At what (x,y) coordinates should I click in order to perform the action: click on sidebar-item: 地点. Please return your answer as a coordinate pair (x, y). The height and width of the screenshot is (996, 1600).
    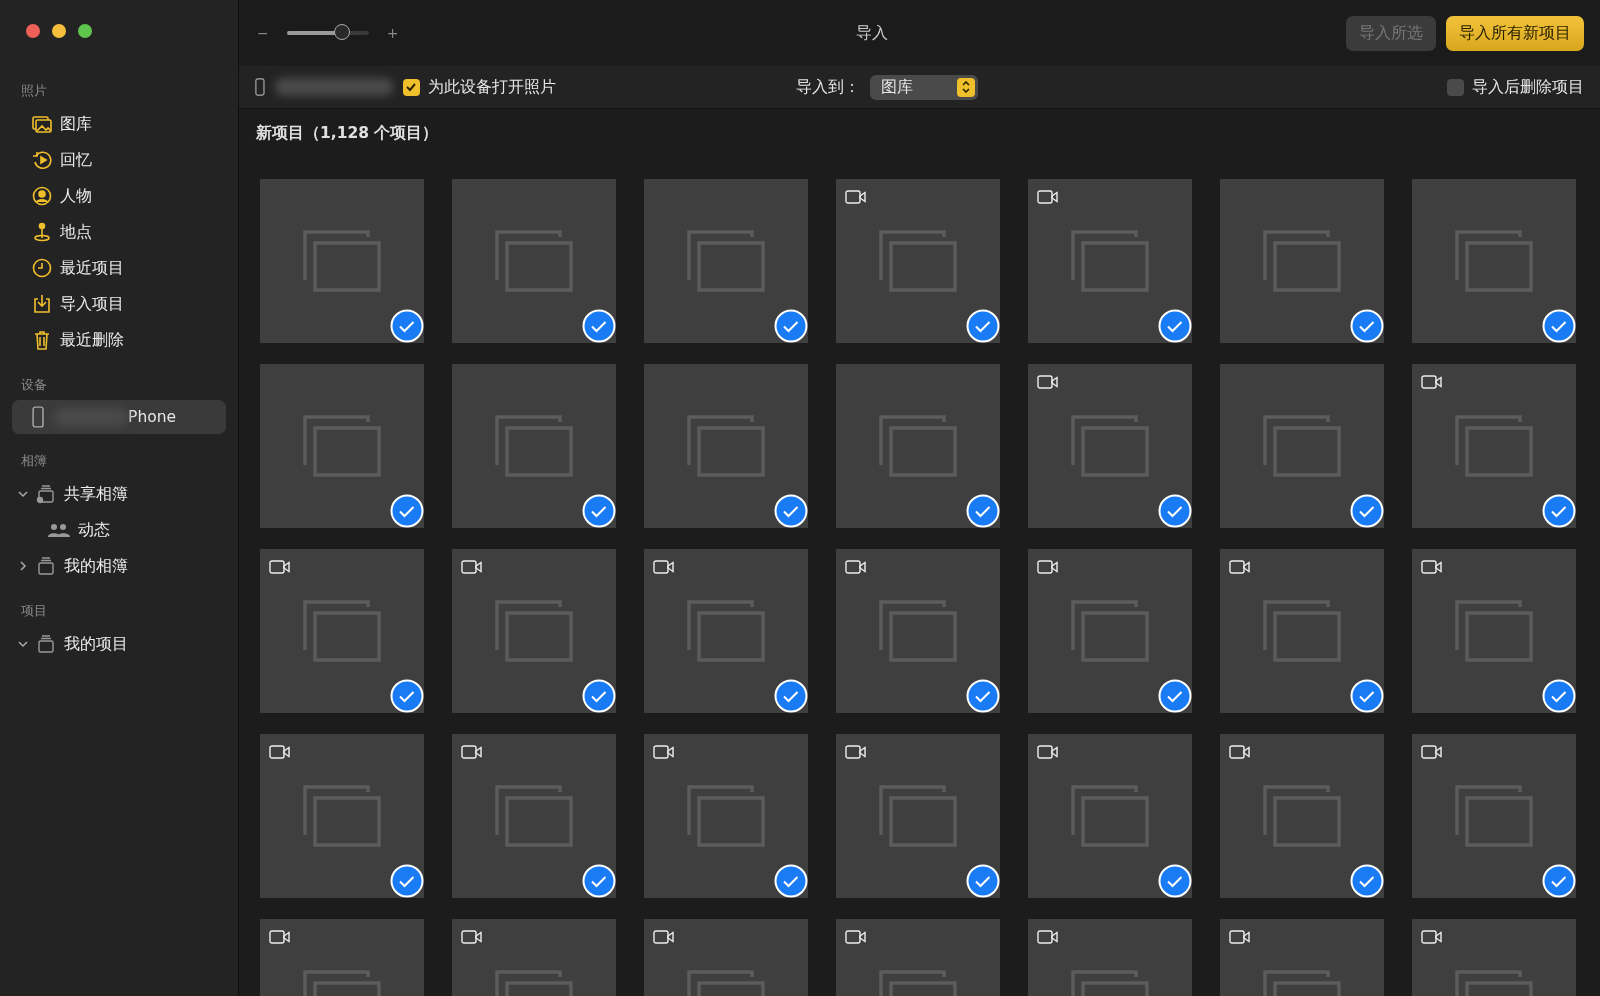
    Looking at the image, I should click on (119, 232).